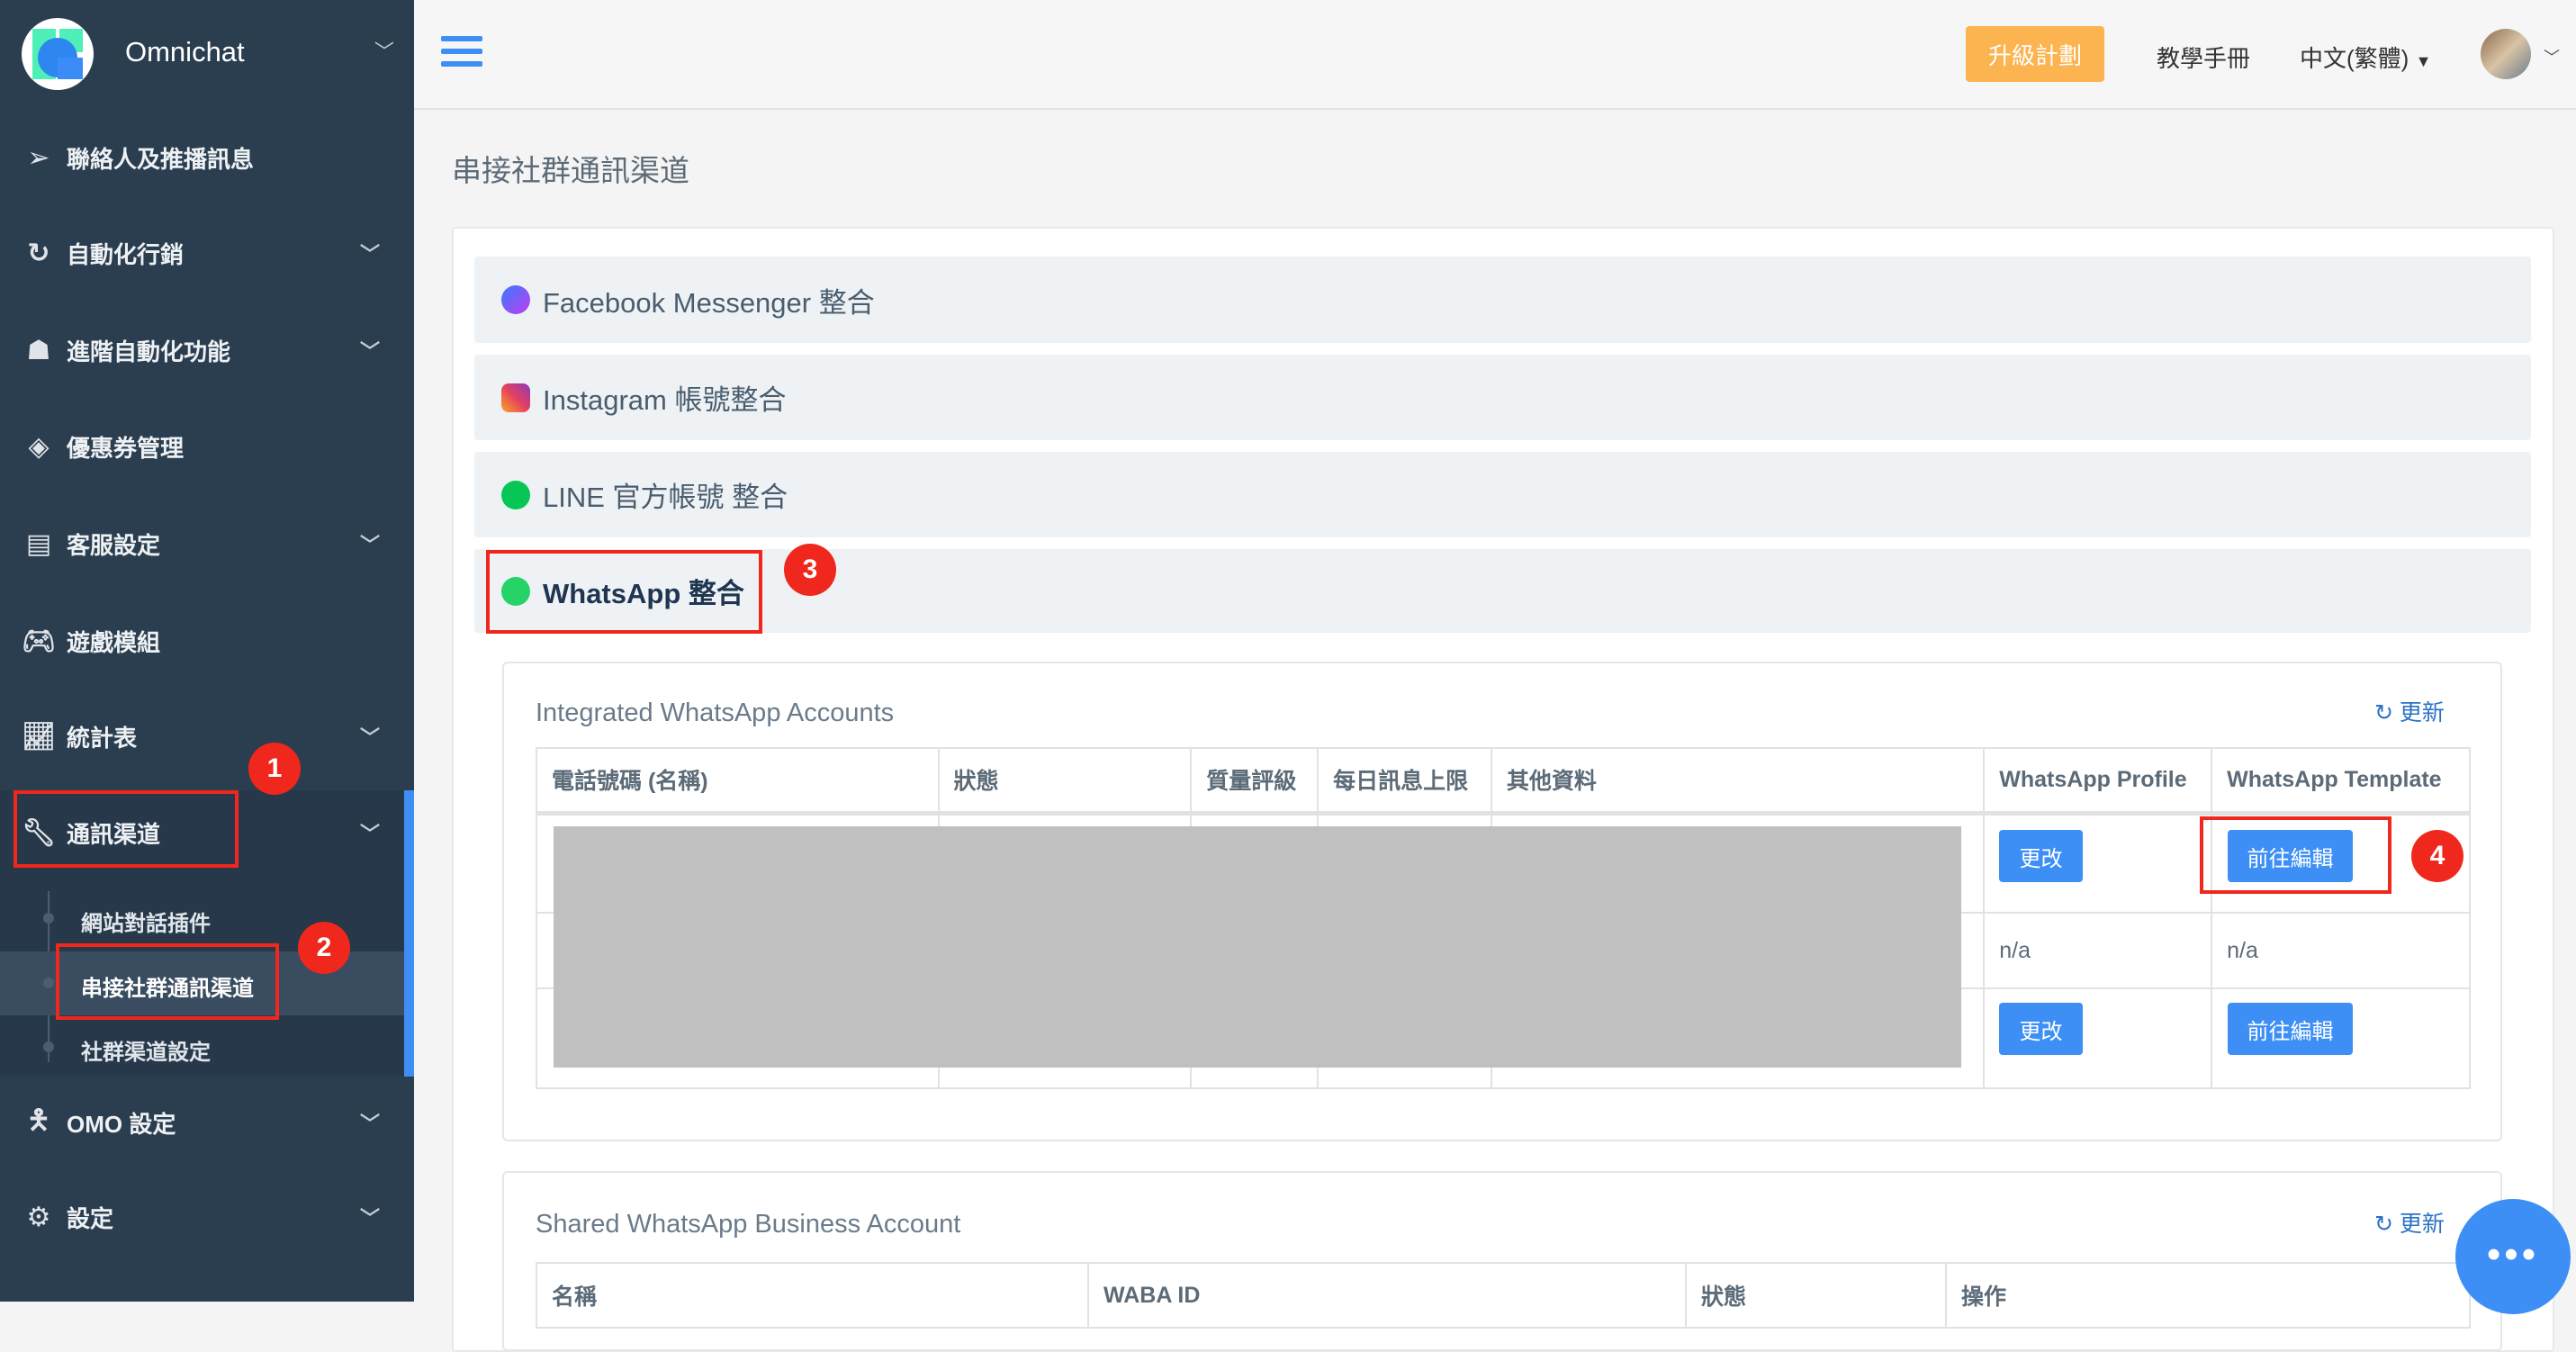  I want to click on col-waba-id: WABA ID, so click(1387, 1295).